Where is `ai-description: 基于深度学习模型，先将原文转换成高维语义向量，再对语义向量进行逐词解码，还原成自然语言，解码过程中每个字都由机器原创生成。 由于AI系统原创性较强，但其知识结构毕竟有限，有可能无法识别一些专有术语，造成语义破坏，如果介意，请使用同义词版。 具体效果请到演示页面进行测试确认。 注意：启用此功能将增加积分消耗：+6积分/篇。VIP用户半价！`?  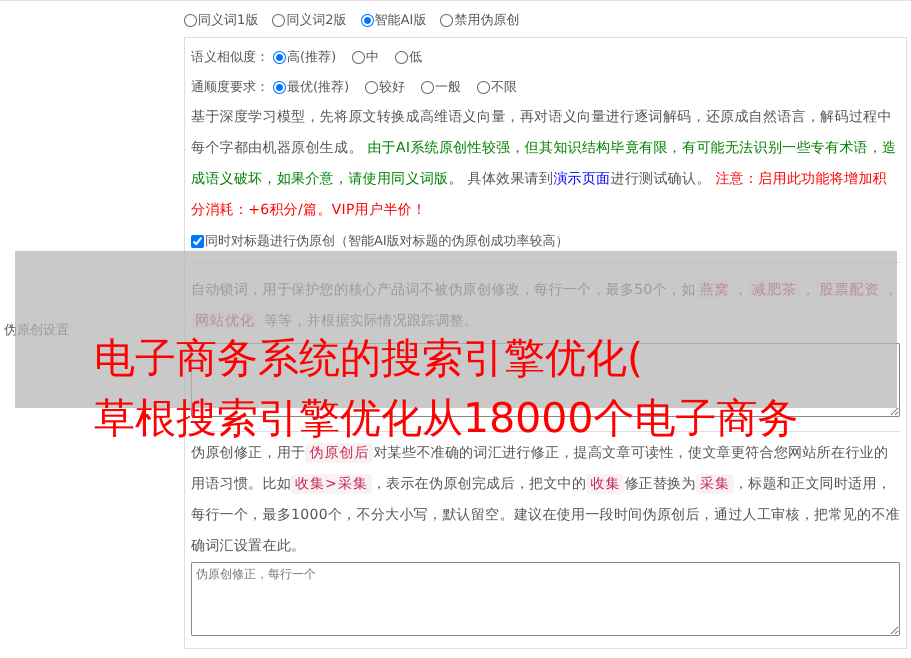 ai-description: 基于深度学习模型，先将原文转换成高维语义向量，再对语义向量进行逐词解码，还原成自然语言，解码过程中每个字都由机器原创生成。 由于AI系统原创性较强，但其知识结构毕竟有限，有可能无法识别一些专有术语，造成语义破坏，如果介意，请使用同义词版。 具体效果请到演示页面进行测试确认。 注意：启用此功能将增加积分消耗：+6积分/篇。VIP用户半价！ is located at coordinates (544, 164).